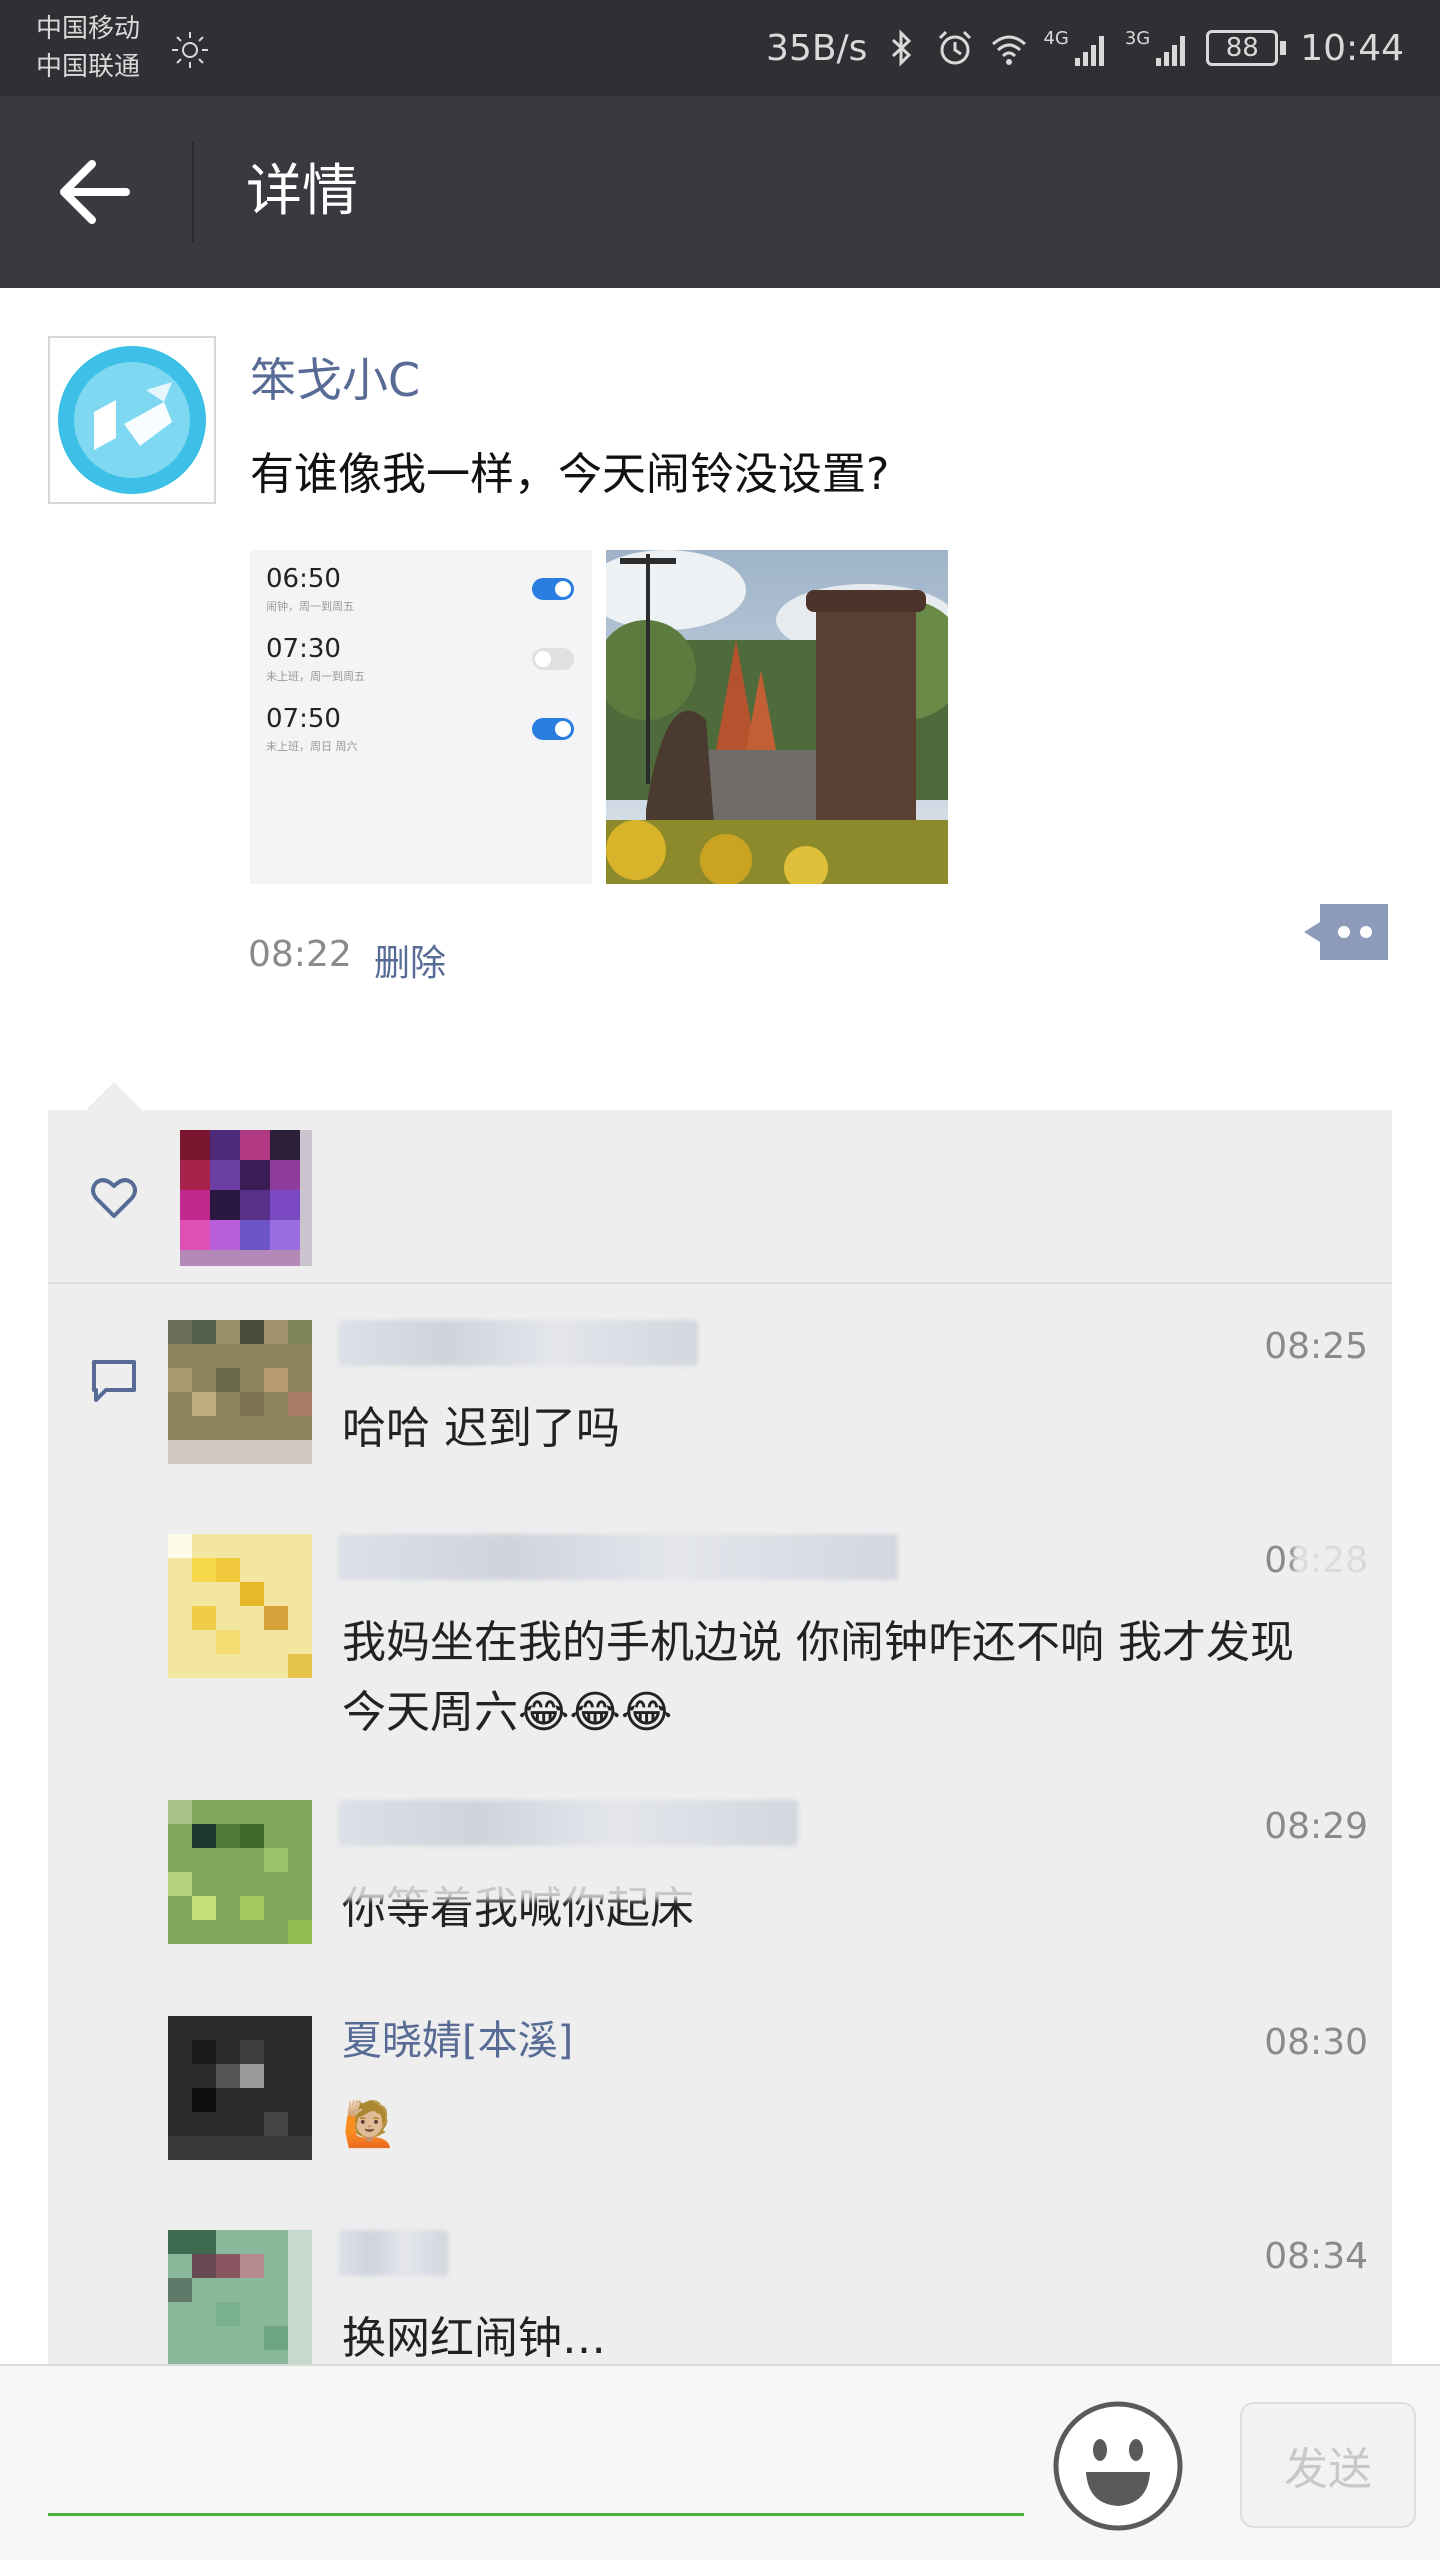  What do you see at coordinates (95, 192) in the screenshot?
I see `back-arrow-icon` at bounding box center [95, 192].